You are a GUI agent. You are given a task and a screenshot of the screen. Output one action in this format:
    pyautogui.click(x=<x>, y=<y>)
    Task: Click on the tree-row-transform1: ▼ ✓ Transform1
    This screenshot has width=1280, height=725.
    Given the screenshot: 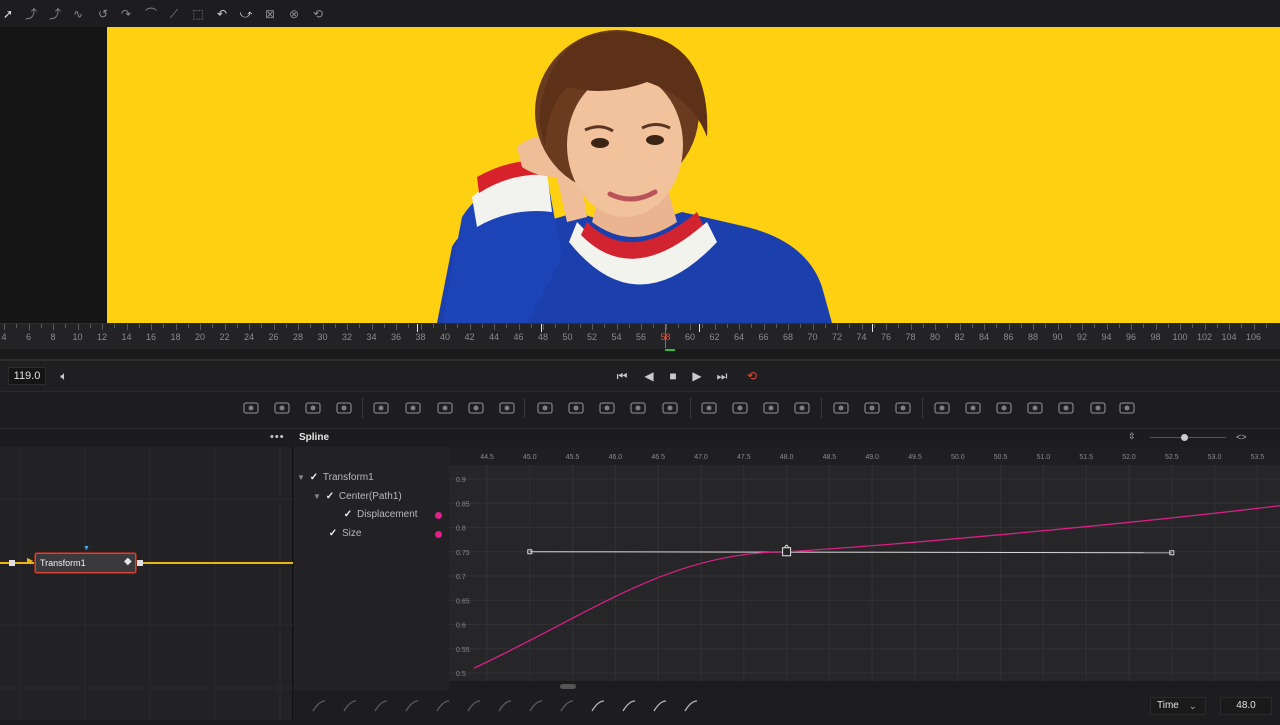 What is the action you would take?
    pyautogui.click(x=335, y=477)
    